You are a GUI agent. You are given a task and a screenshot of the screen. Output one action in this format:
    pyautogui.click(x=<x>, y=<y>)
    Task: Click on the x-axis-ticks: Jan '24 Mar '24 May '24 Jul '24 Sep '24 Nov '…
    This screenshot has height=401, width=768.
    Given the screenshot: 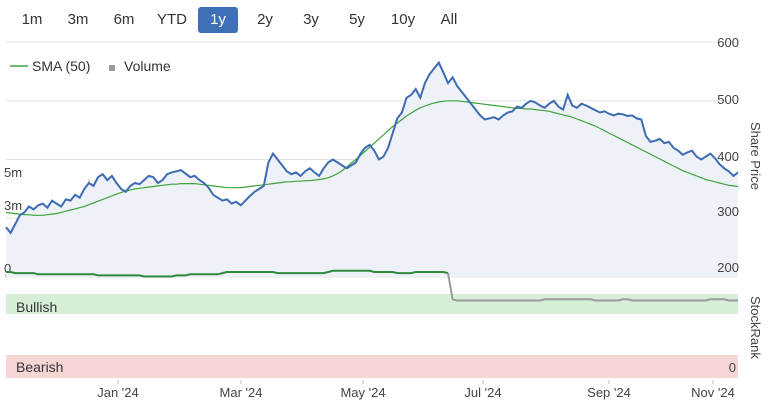 What is the action you would take?
    pyautogui.click(x=416, y=390)
    